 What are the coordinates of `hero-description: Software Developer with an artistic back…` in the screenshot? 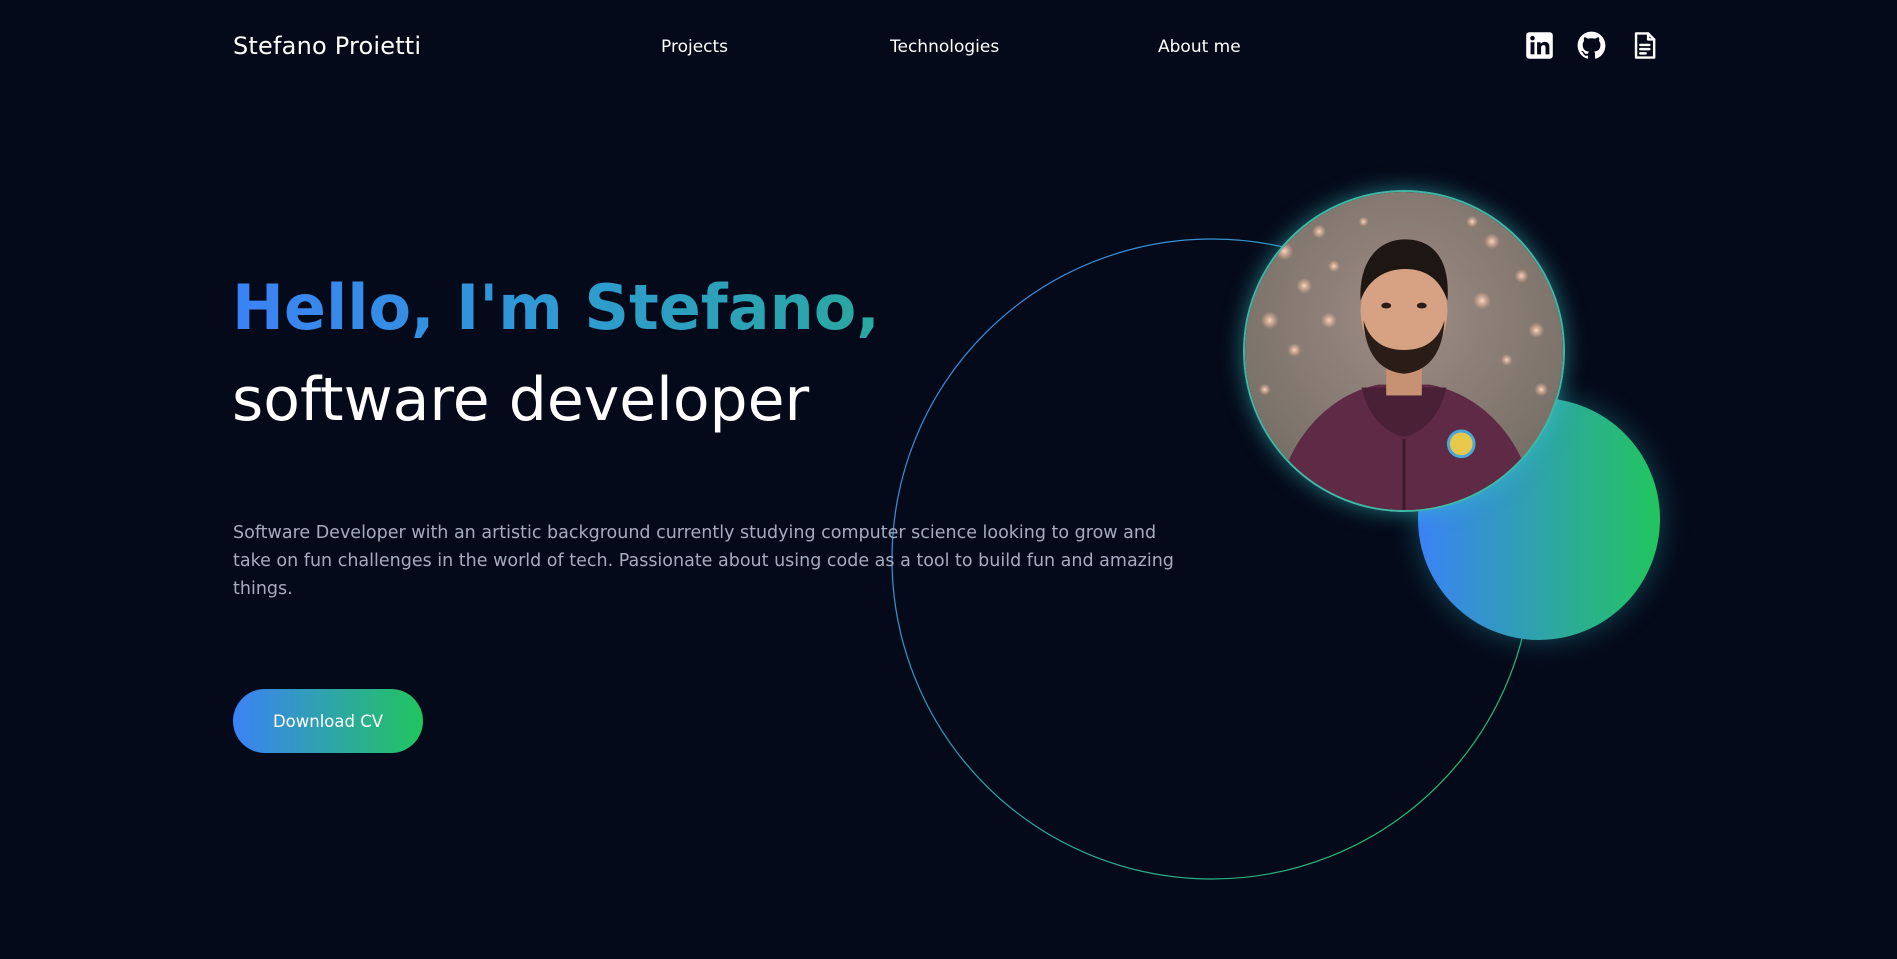 It's located at (703, 561).